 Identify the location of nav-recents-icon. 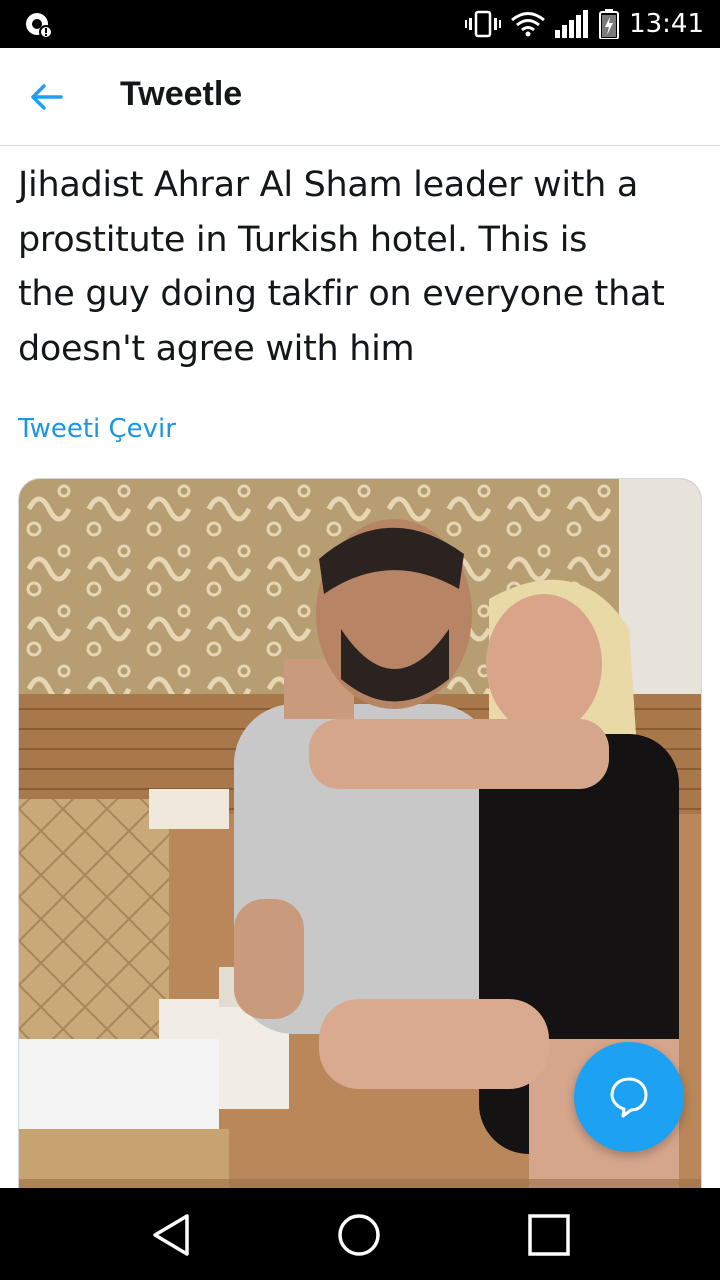
(549, 1235).